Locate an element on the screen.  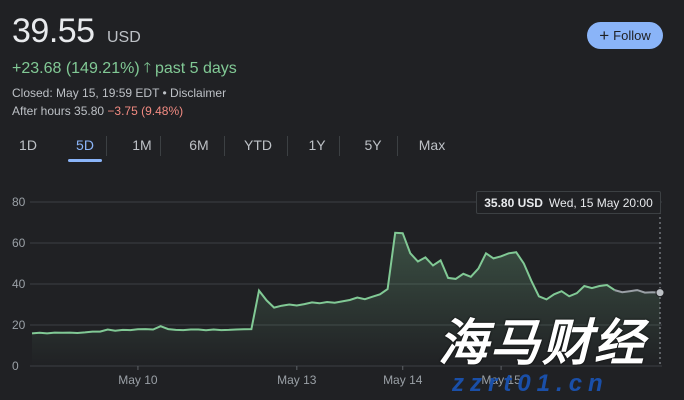
after-hours-info: After hours 35.80 −3.75 (9.48%) is located at coordinates (97, 111).